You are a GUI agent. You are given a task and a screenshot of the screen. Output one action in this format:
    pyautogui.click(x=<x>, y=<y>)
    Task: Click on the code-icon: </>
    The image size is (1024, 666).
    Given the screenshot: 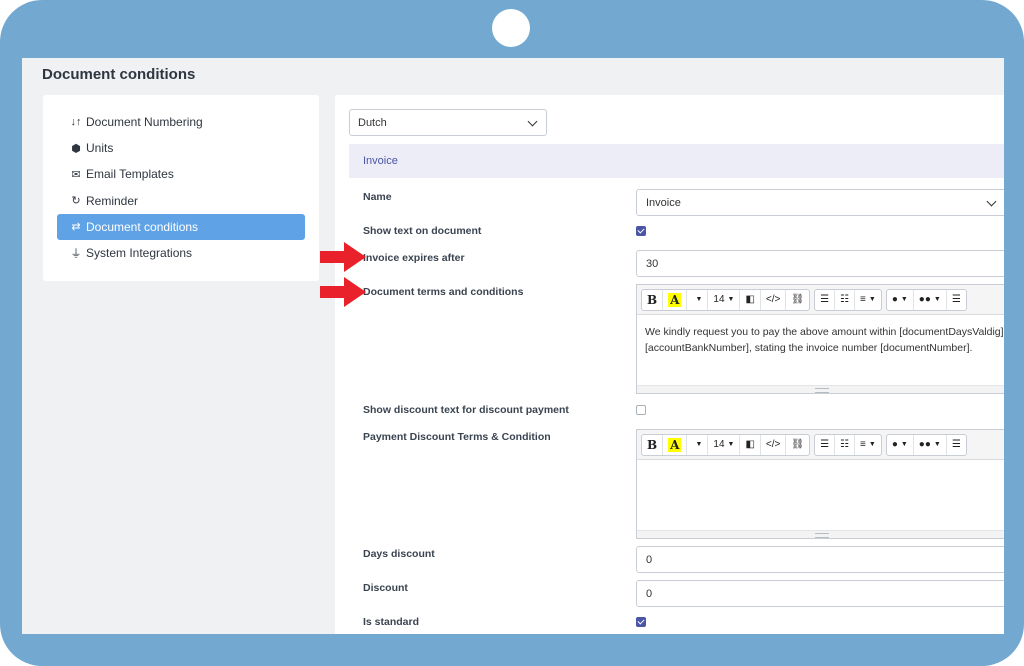 What is the action you would take?
    pyautogui.click(x=773, y=444)
    